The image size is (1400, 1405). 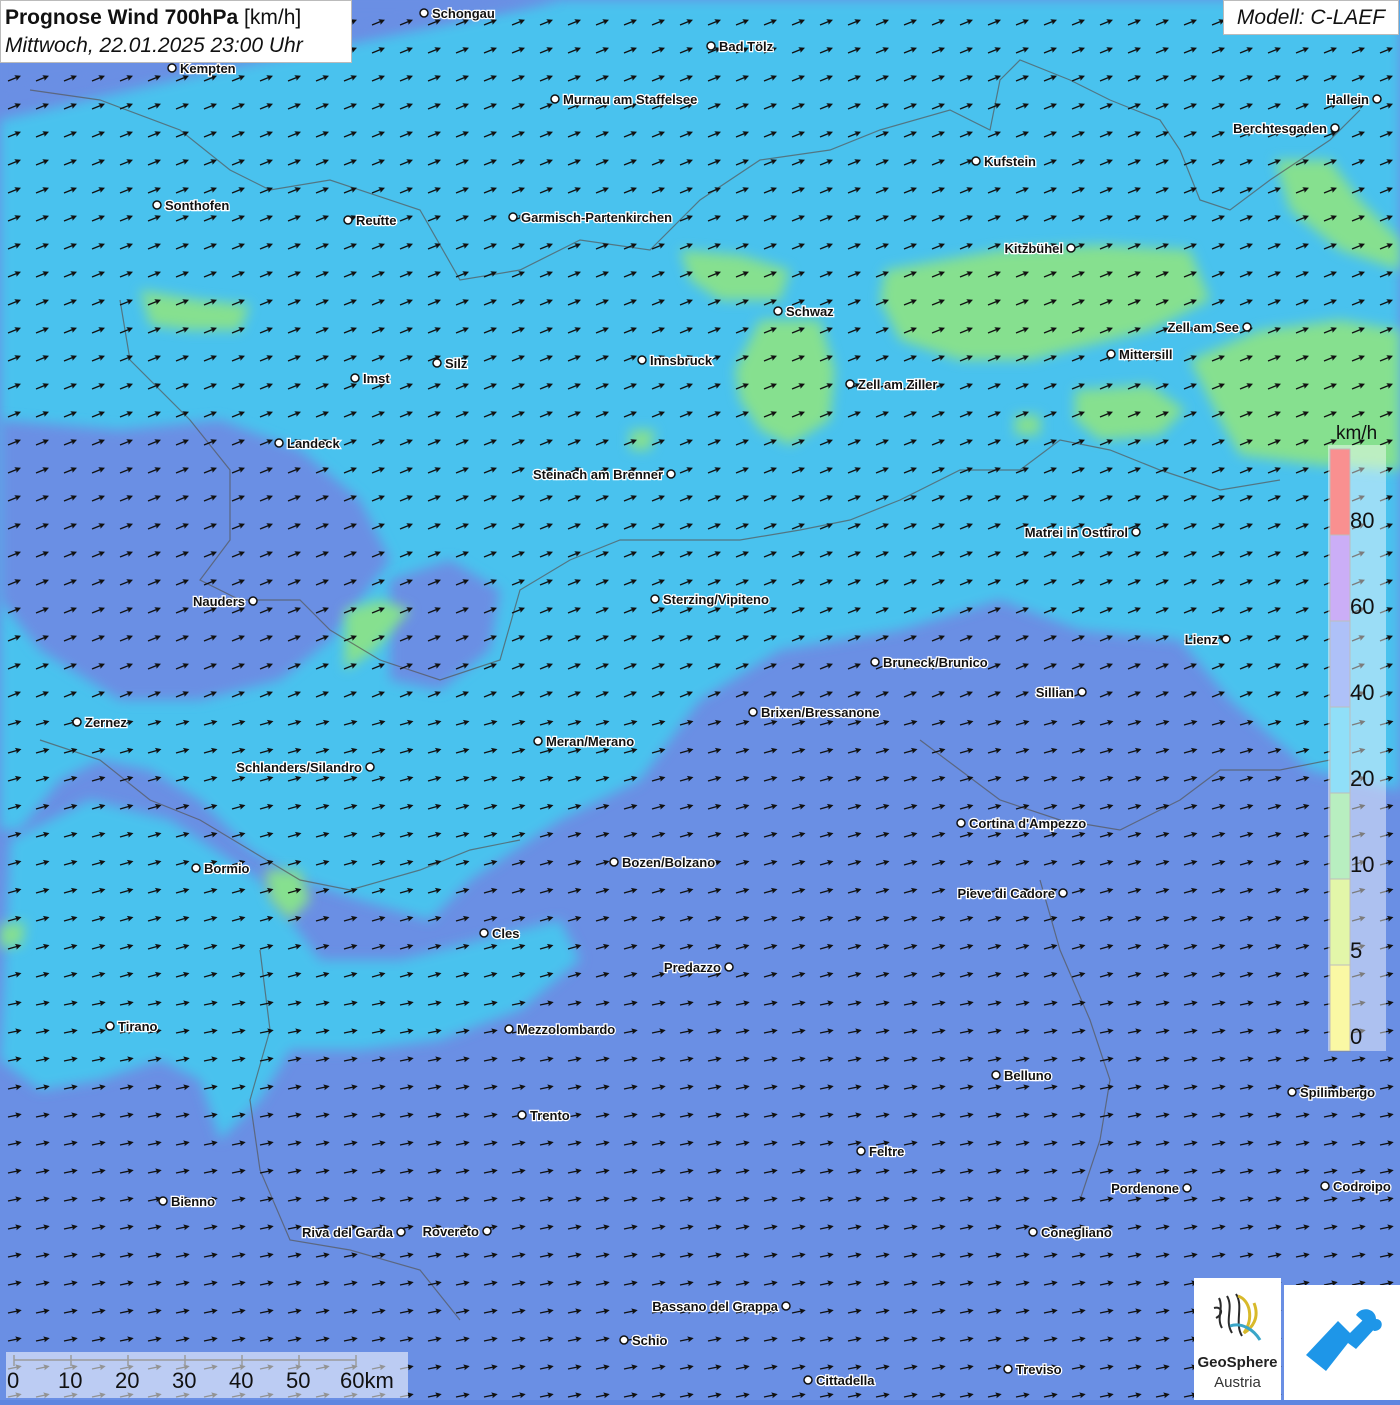 What do you see at coordinates (1362, 864) in the screenshot?
I see `legend-label-10: 10` at bounding box center [1362, 864].